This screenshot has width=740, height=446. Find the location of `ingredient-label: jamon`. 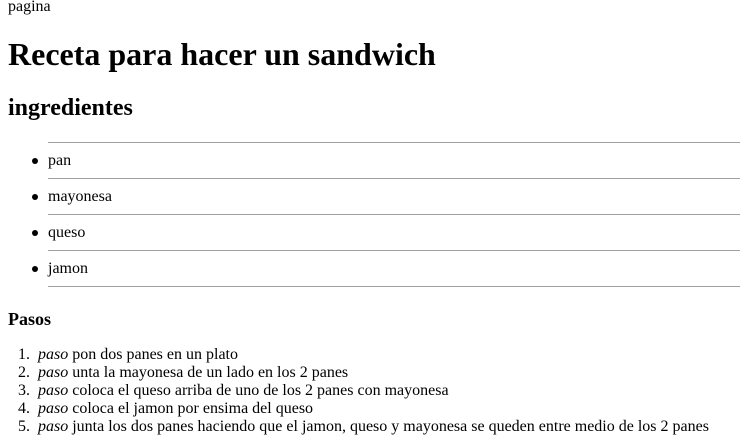

ingredient-label: jamon is located at coordinates (68, 268).